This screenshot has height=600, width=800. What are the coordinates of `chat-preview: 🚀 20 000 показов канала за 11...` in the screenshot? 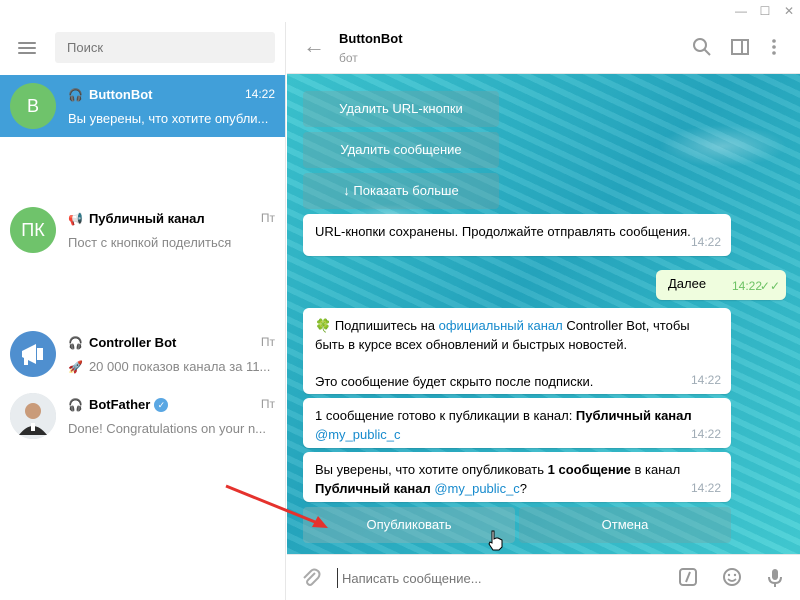 It's located at (169, 366).